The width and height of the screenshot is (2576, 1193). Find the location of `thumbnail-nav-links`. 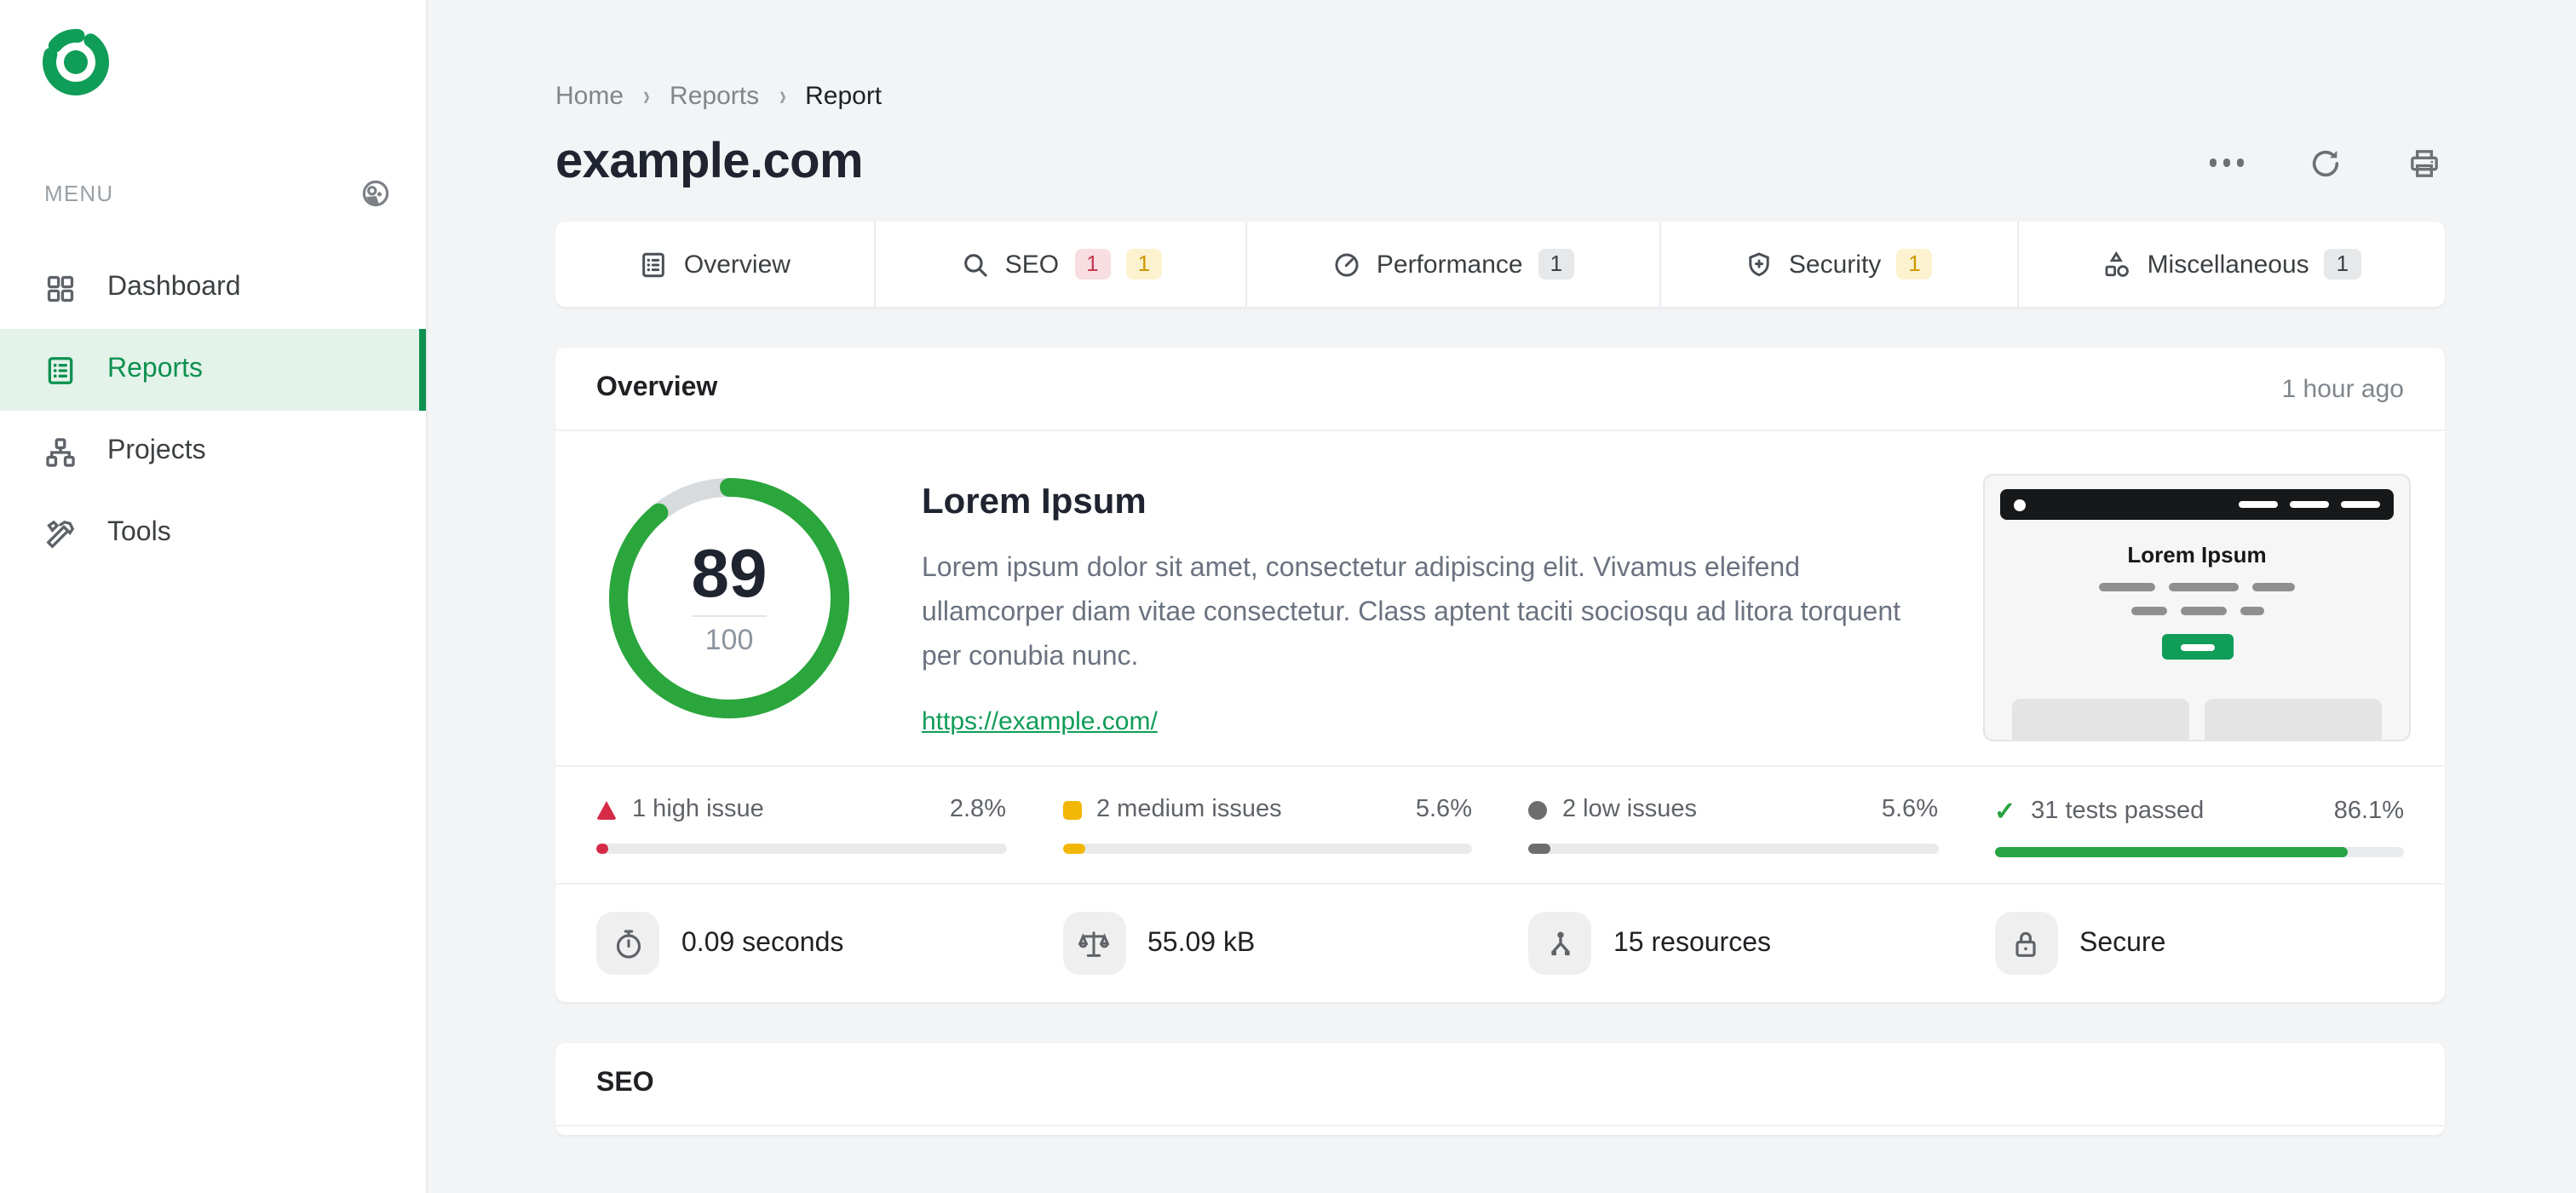

thumbnail-nav-links is located at coordinates (2309, 505).